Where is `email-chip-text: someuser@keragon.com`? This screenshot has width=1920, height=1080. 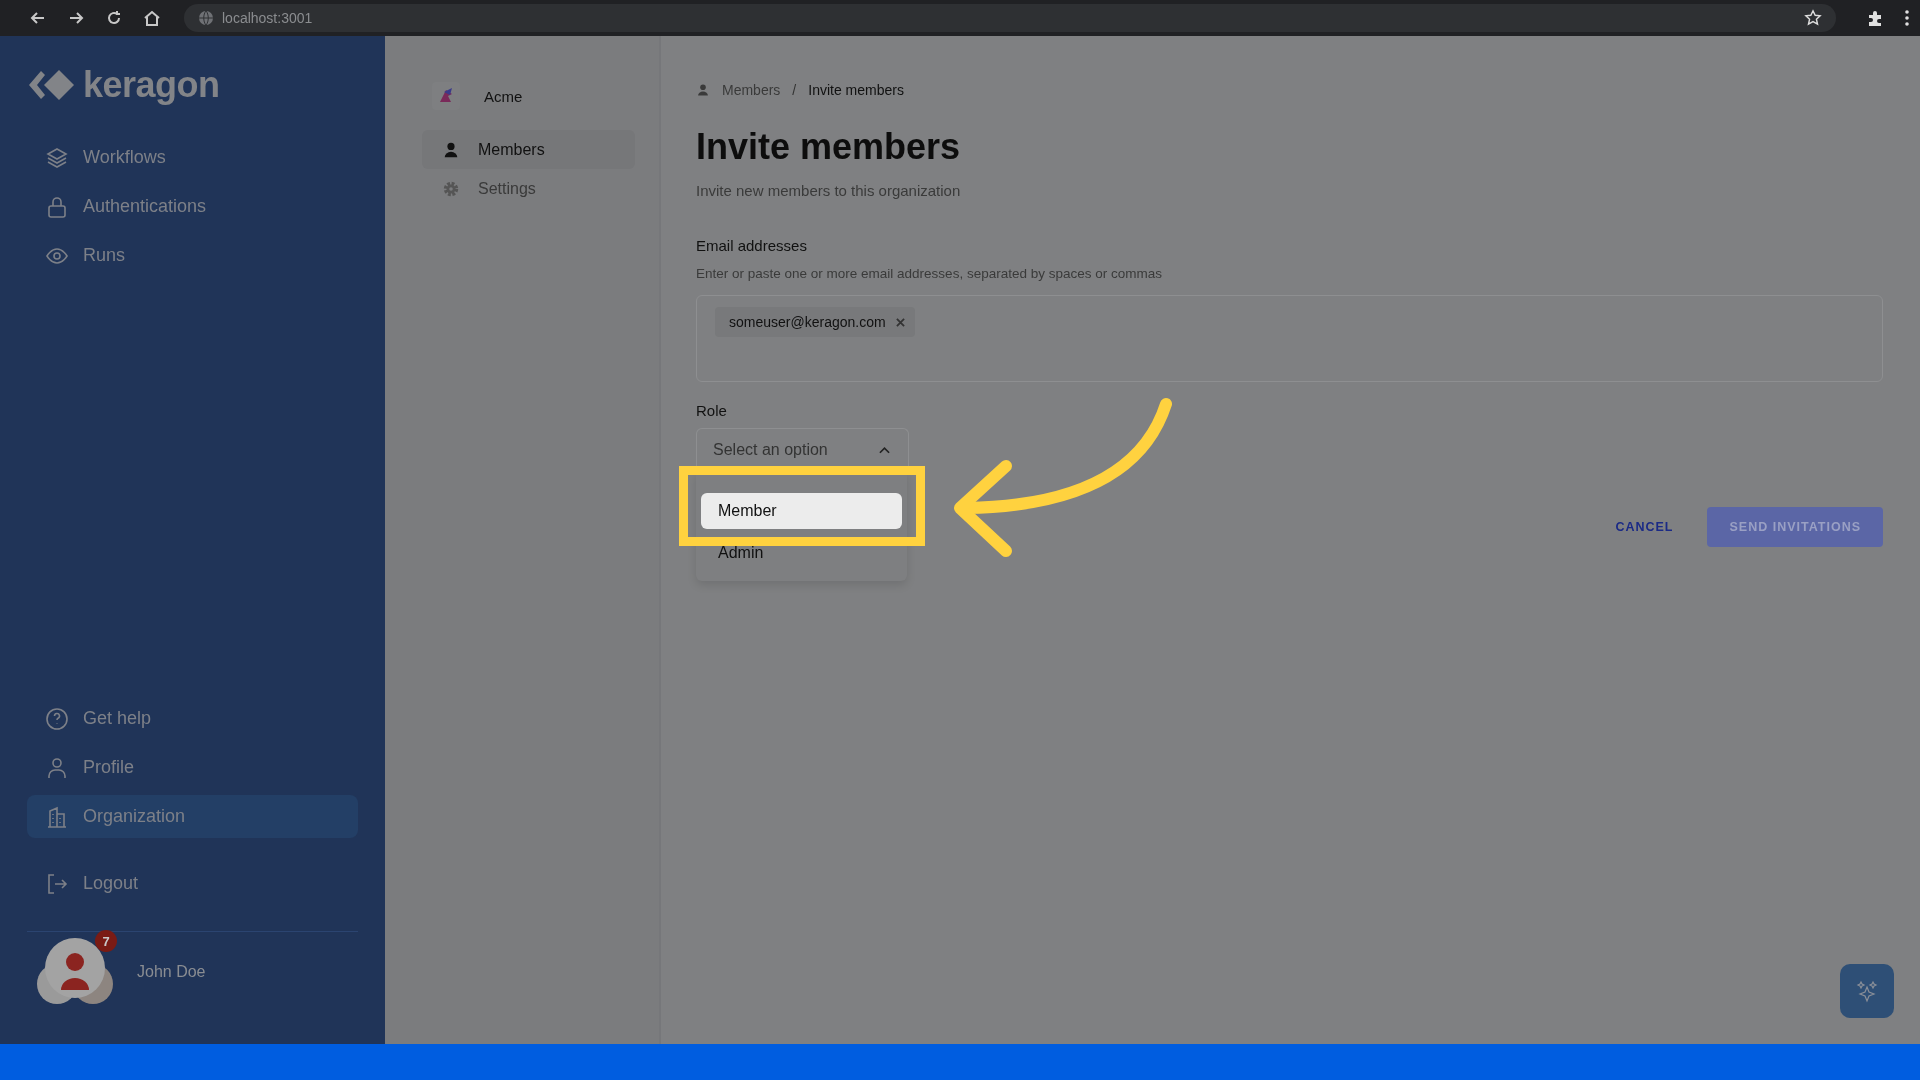
email-chip-text: someuser@keragon.com is located at coordinates (807, 322).